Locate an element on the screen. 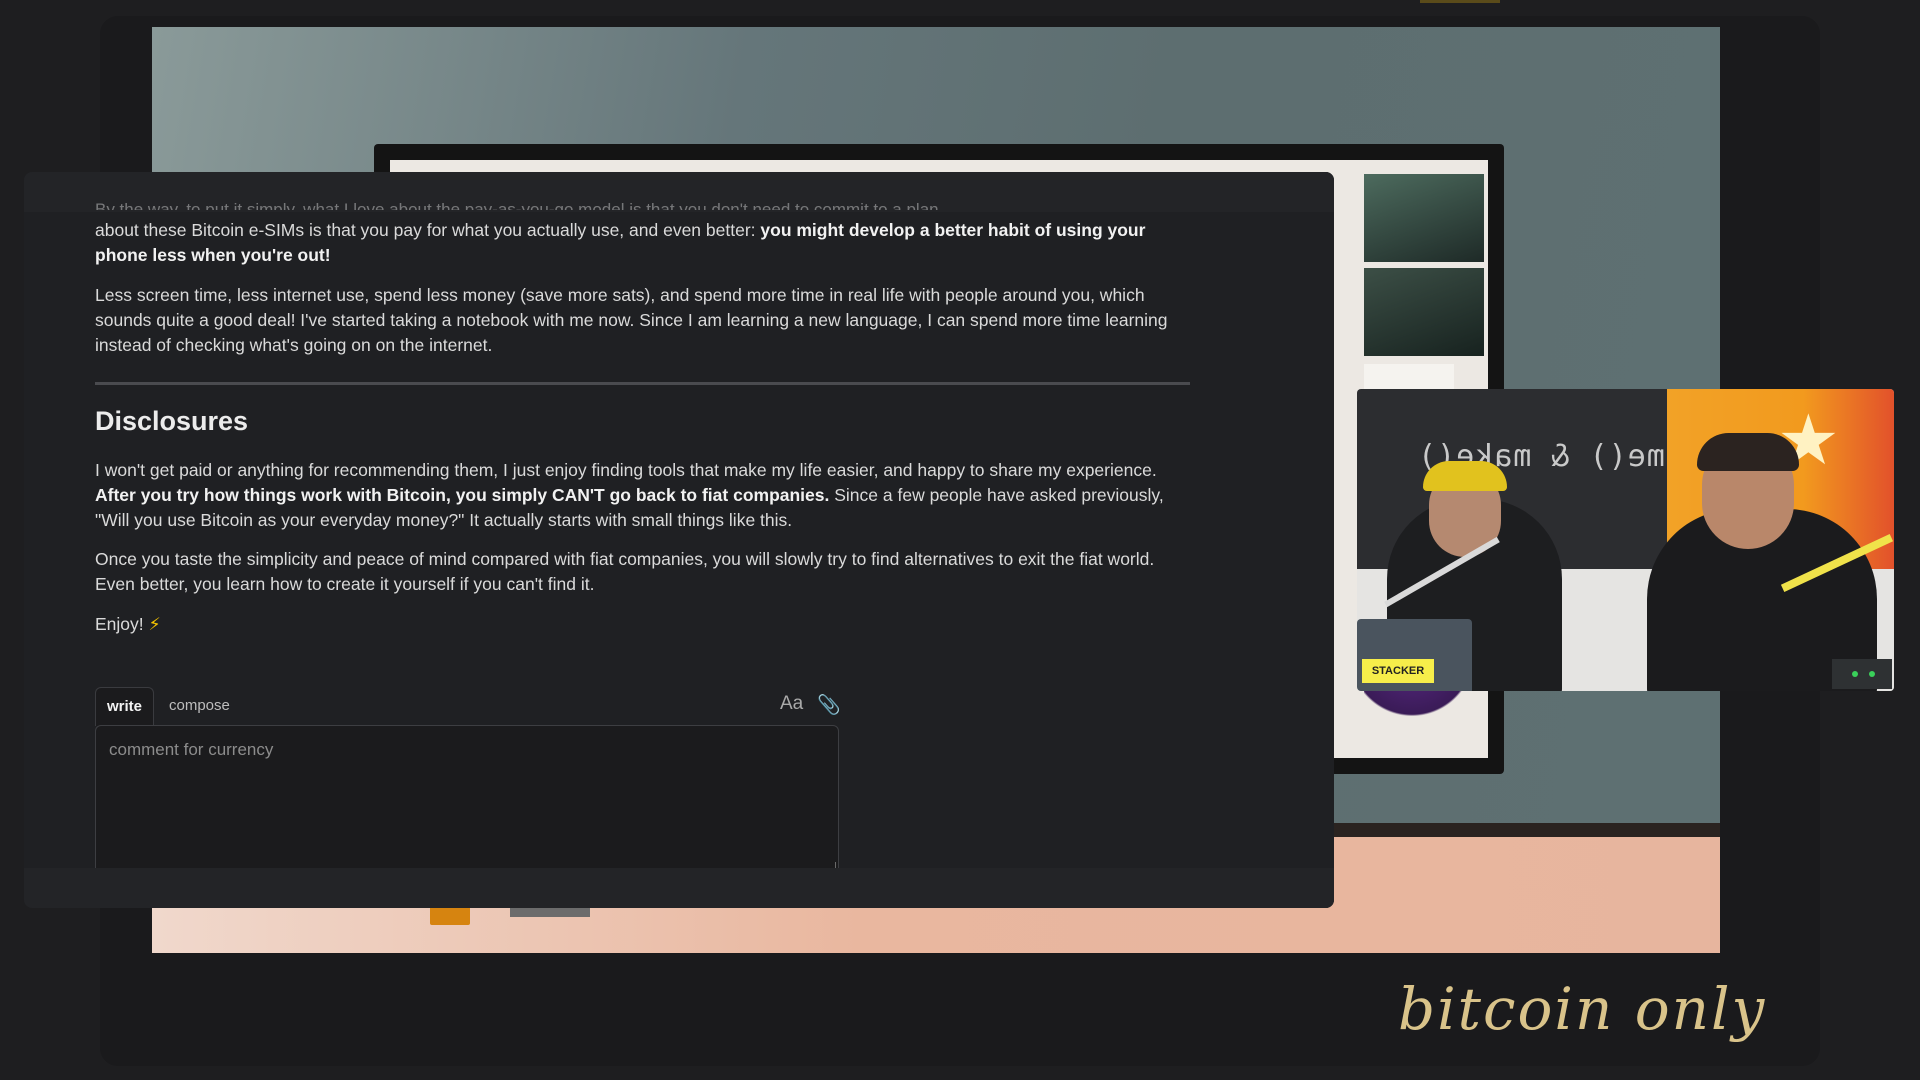  host-right-headphones is located at coordinates (1748, 452).